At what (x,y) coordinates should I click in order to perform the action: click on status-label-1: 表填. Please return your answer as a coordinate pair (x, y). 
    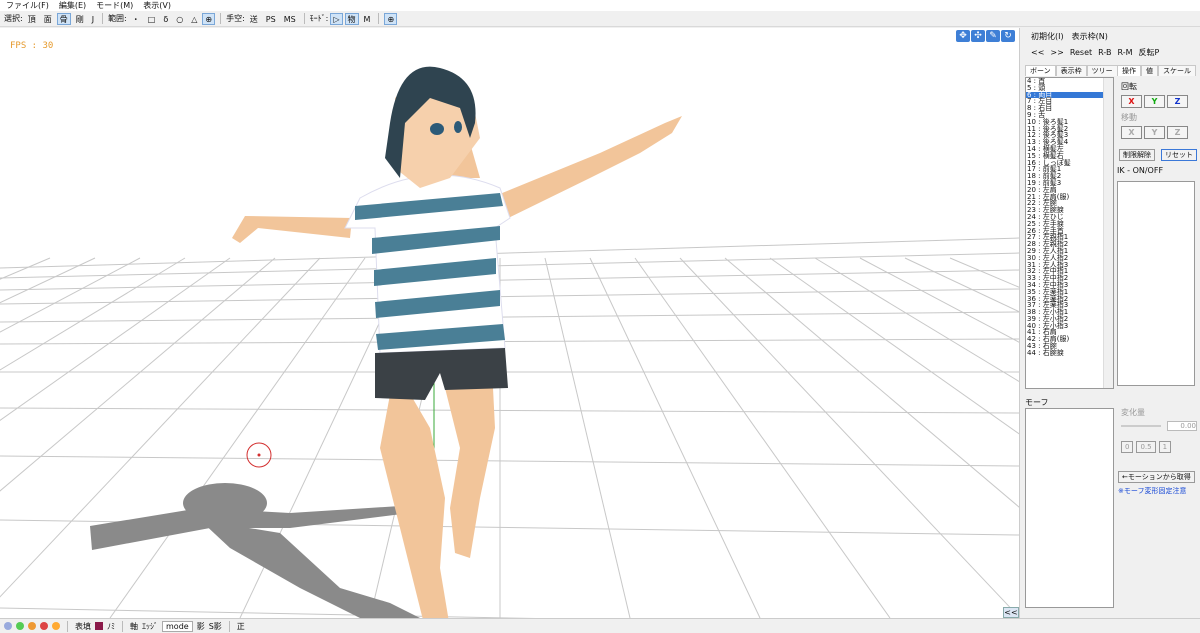
    Looking at the image, I should click on (83, 626).